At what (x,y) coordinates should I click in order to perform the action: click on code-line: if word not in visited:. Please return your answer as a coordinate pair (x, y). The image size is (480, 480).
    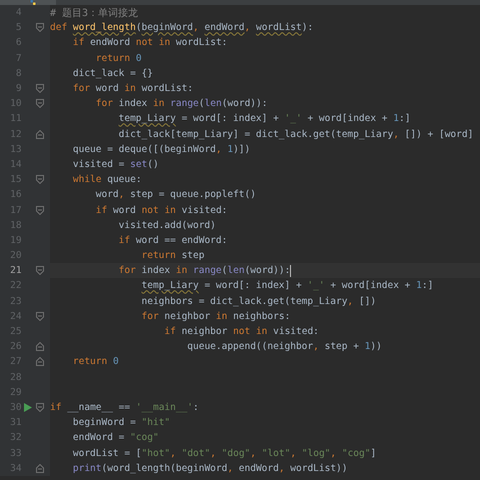
    Looking at the image, I should click on (161, 210).